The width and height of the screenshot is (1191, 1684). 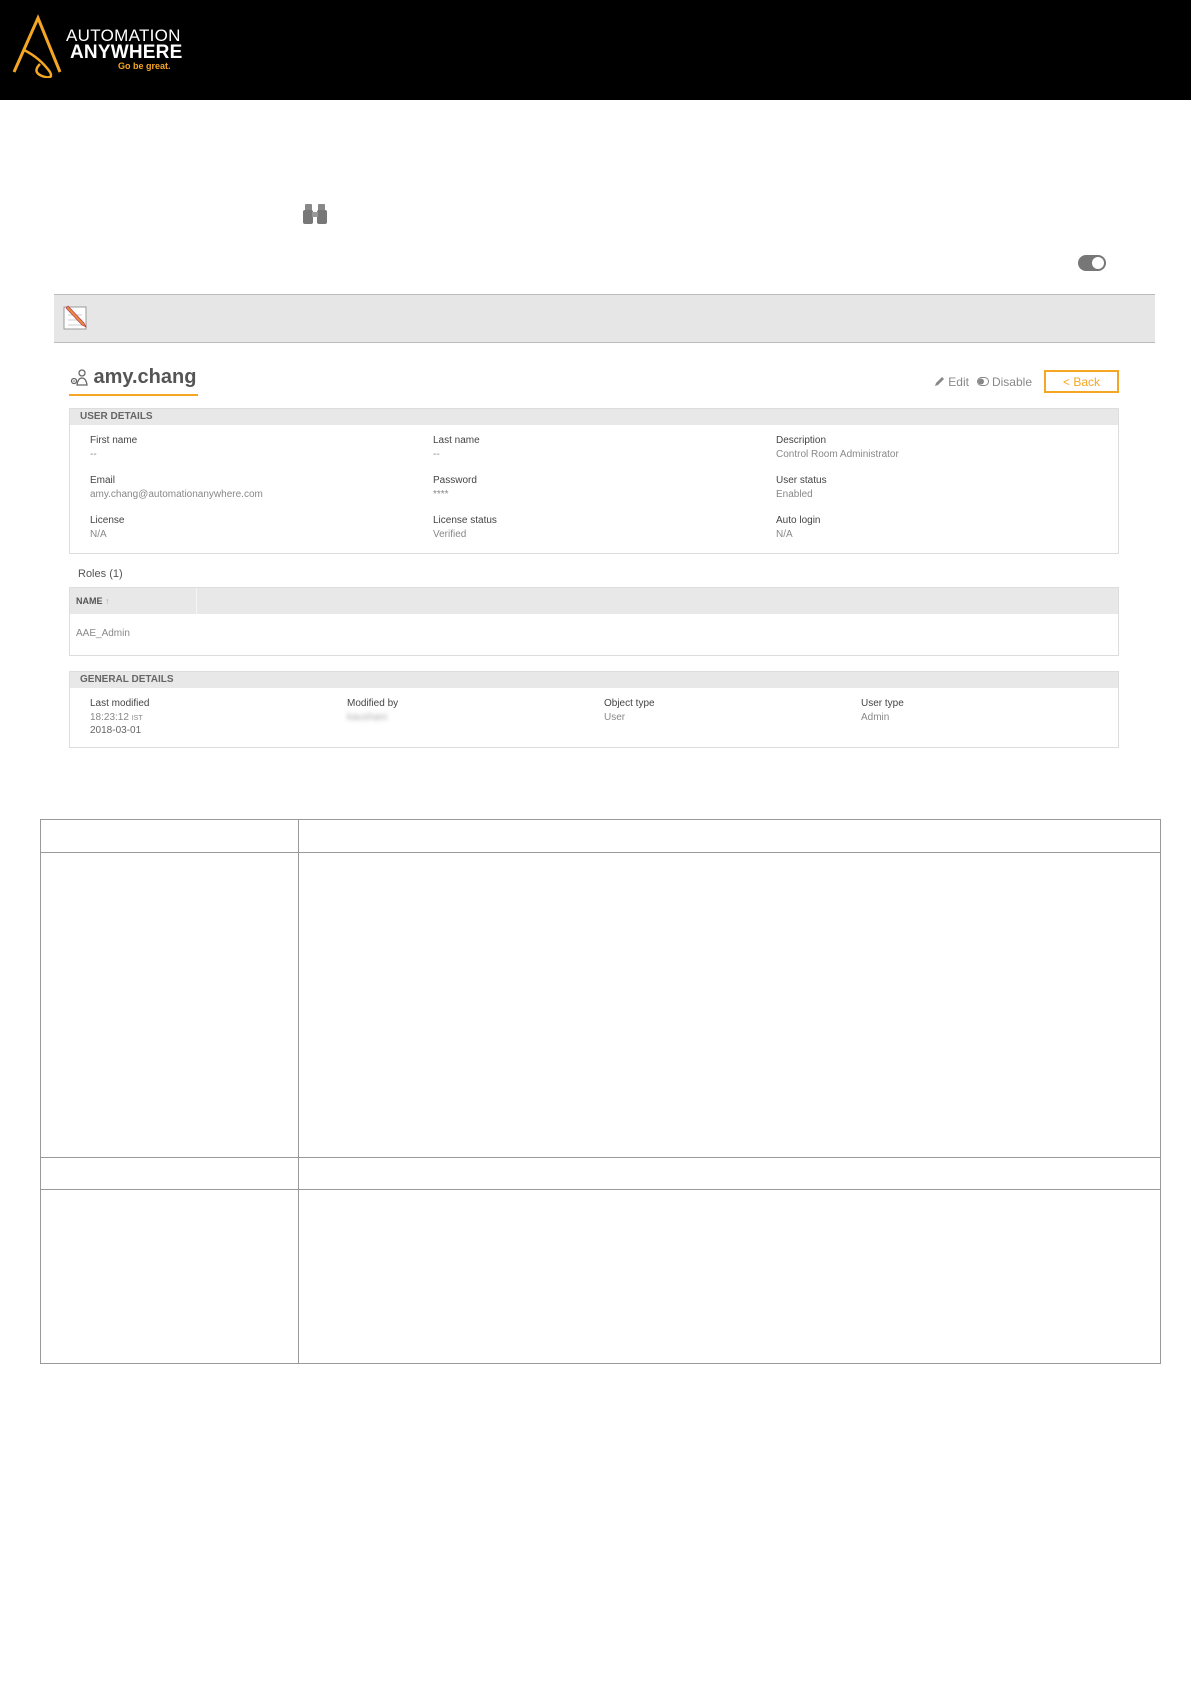 I want to click on pencil-note-icon, so click(x=76, y=317).